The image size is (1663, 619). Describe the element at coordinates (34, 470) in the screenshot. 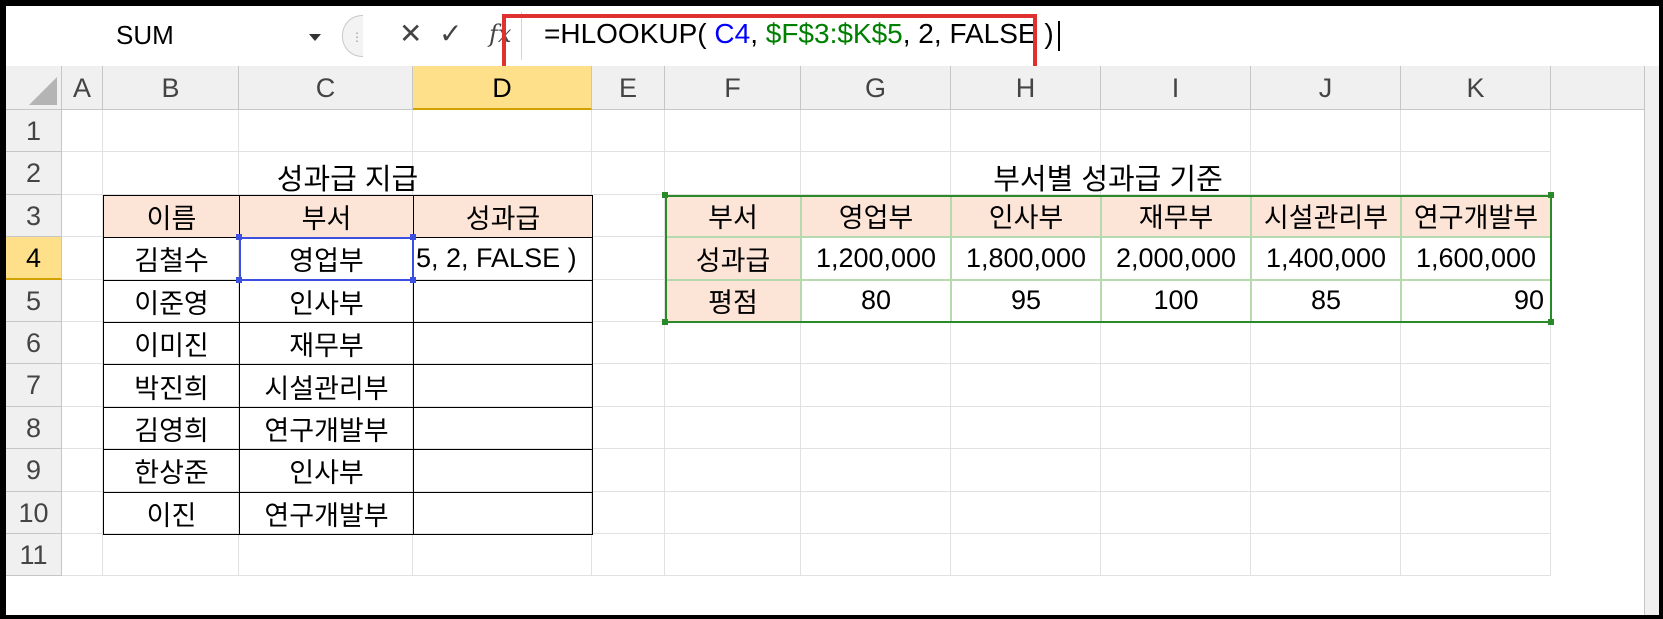

I see `row-header-9: 9` at that location.